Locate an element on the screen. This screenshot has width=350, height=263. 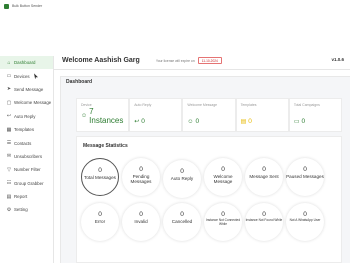
stat-label: Total Campaigns is located at coordinates (306, 105).